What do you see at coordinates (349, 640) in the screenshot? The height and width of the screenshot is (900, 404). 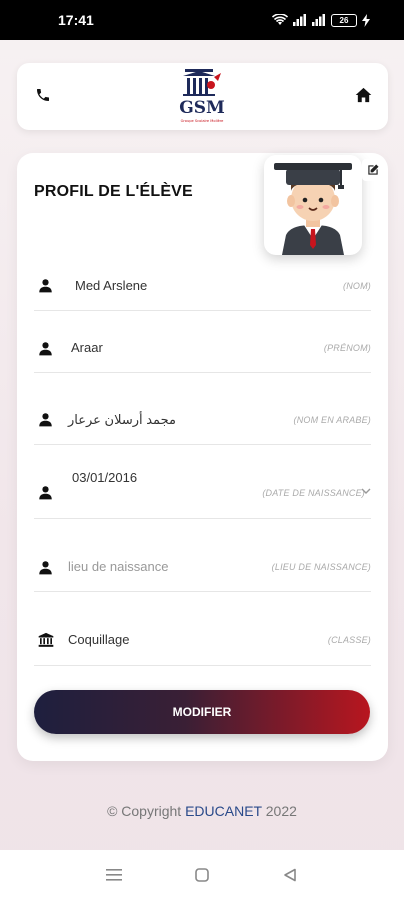 I see `classe-label: (CLASSE)` at bounding box center [349, 640].